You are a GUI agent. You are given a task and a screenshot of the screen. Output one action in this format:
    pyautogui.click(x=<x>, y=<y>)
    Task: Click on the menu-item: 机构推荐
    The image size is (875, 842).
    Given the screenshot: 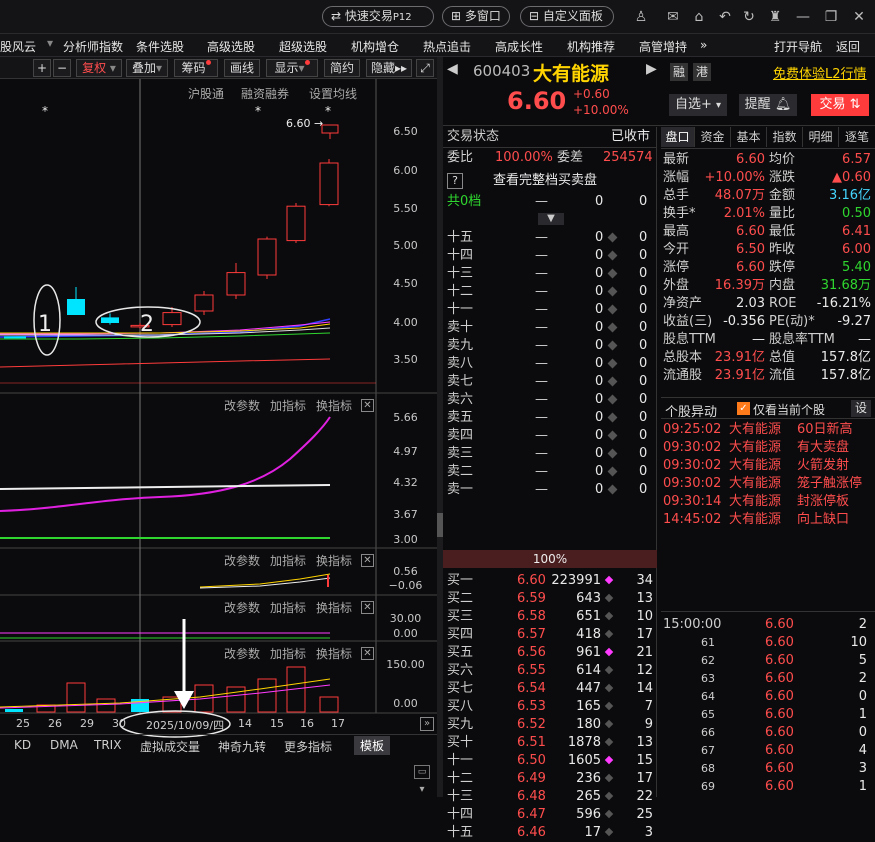 What is the action you would take?
    pyautogui.click(x=591, y=46)
    